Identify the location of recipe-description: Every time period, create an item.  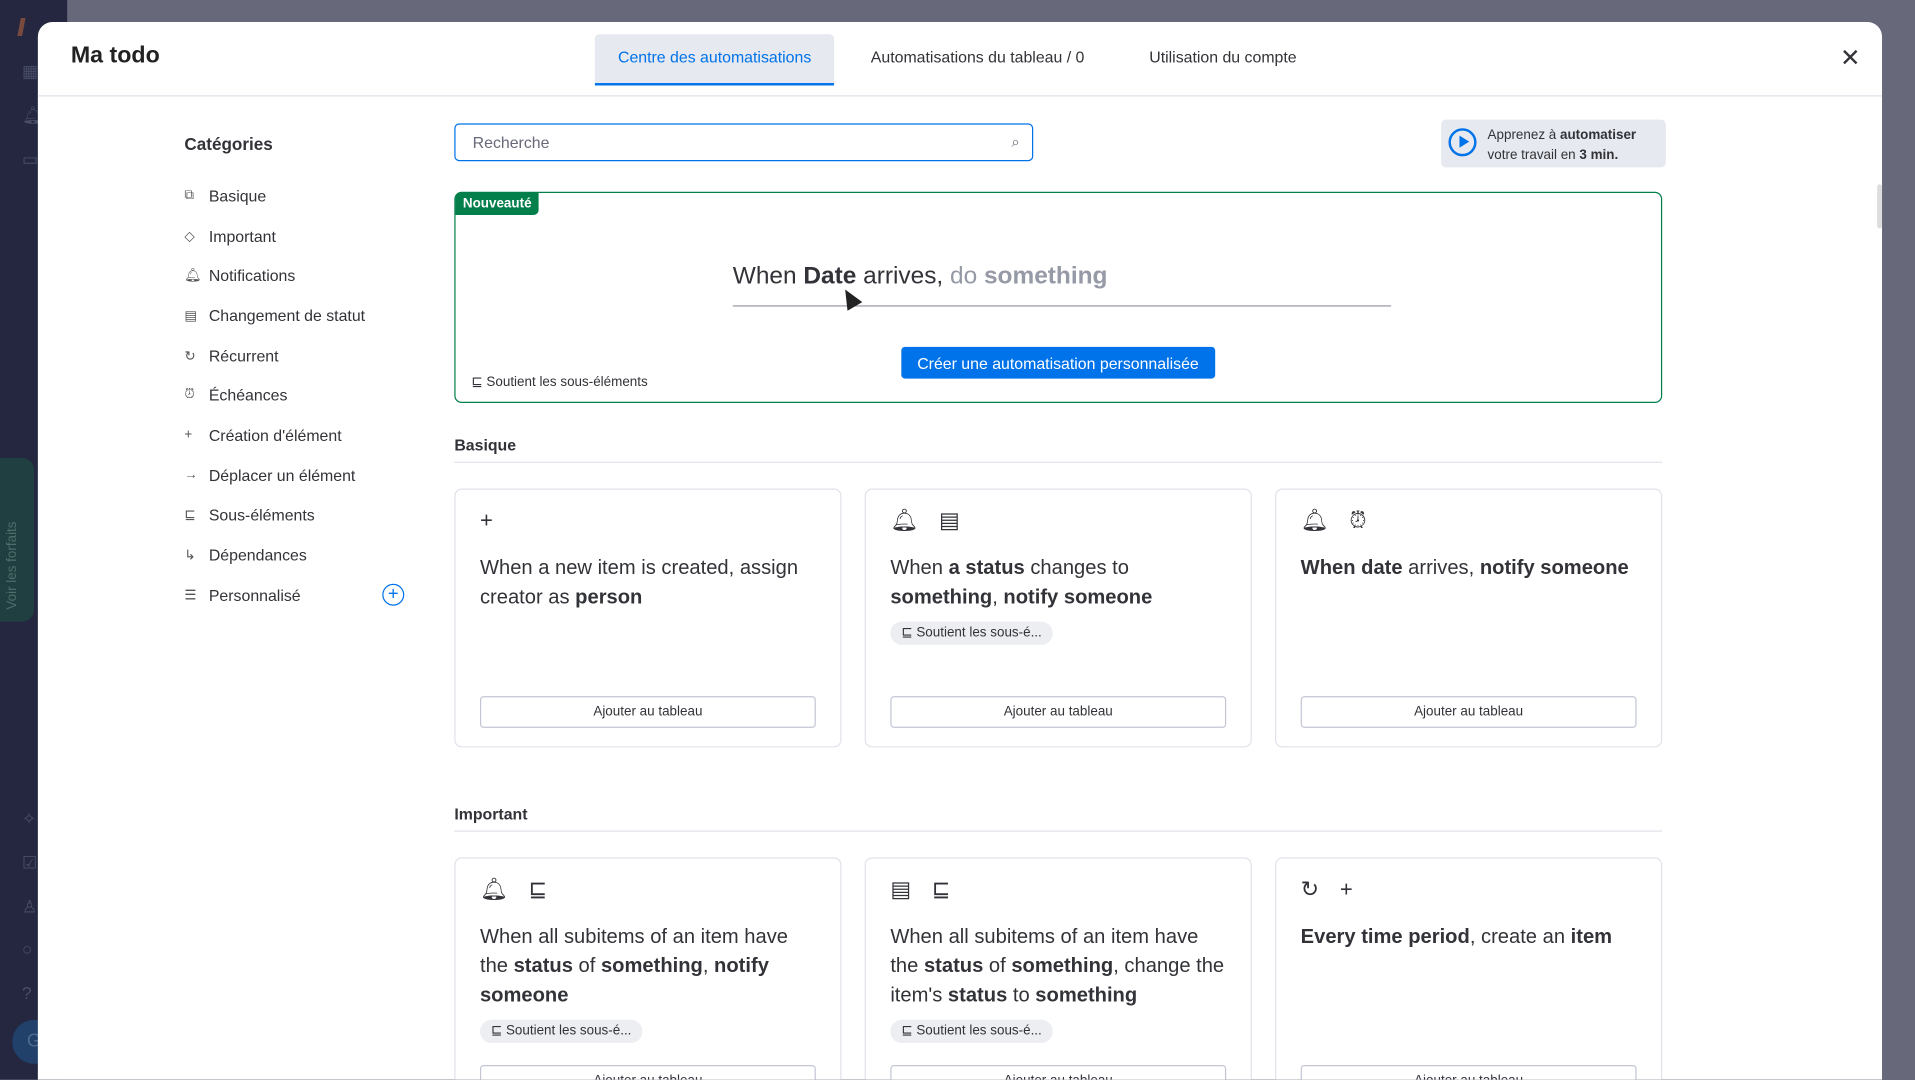
(1470, 936).